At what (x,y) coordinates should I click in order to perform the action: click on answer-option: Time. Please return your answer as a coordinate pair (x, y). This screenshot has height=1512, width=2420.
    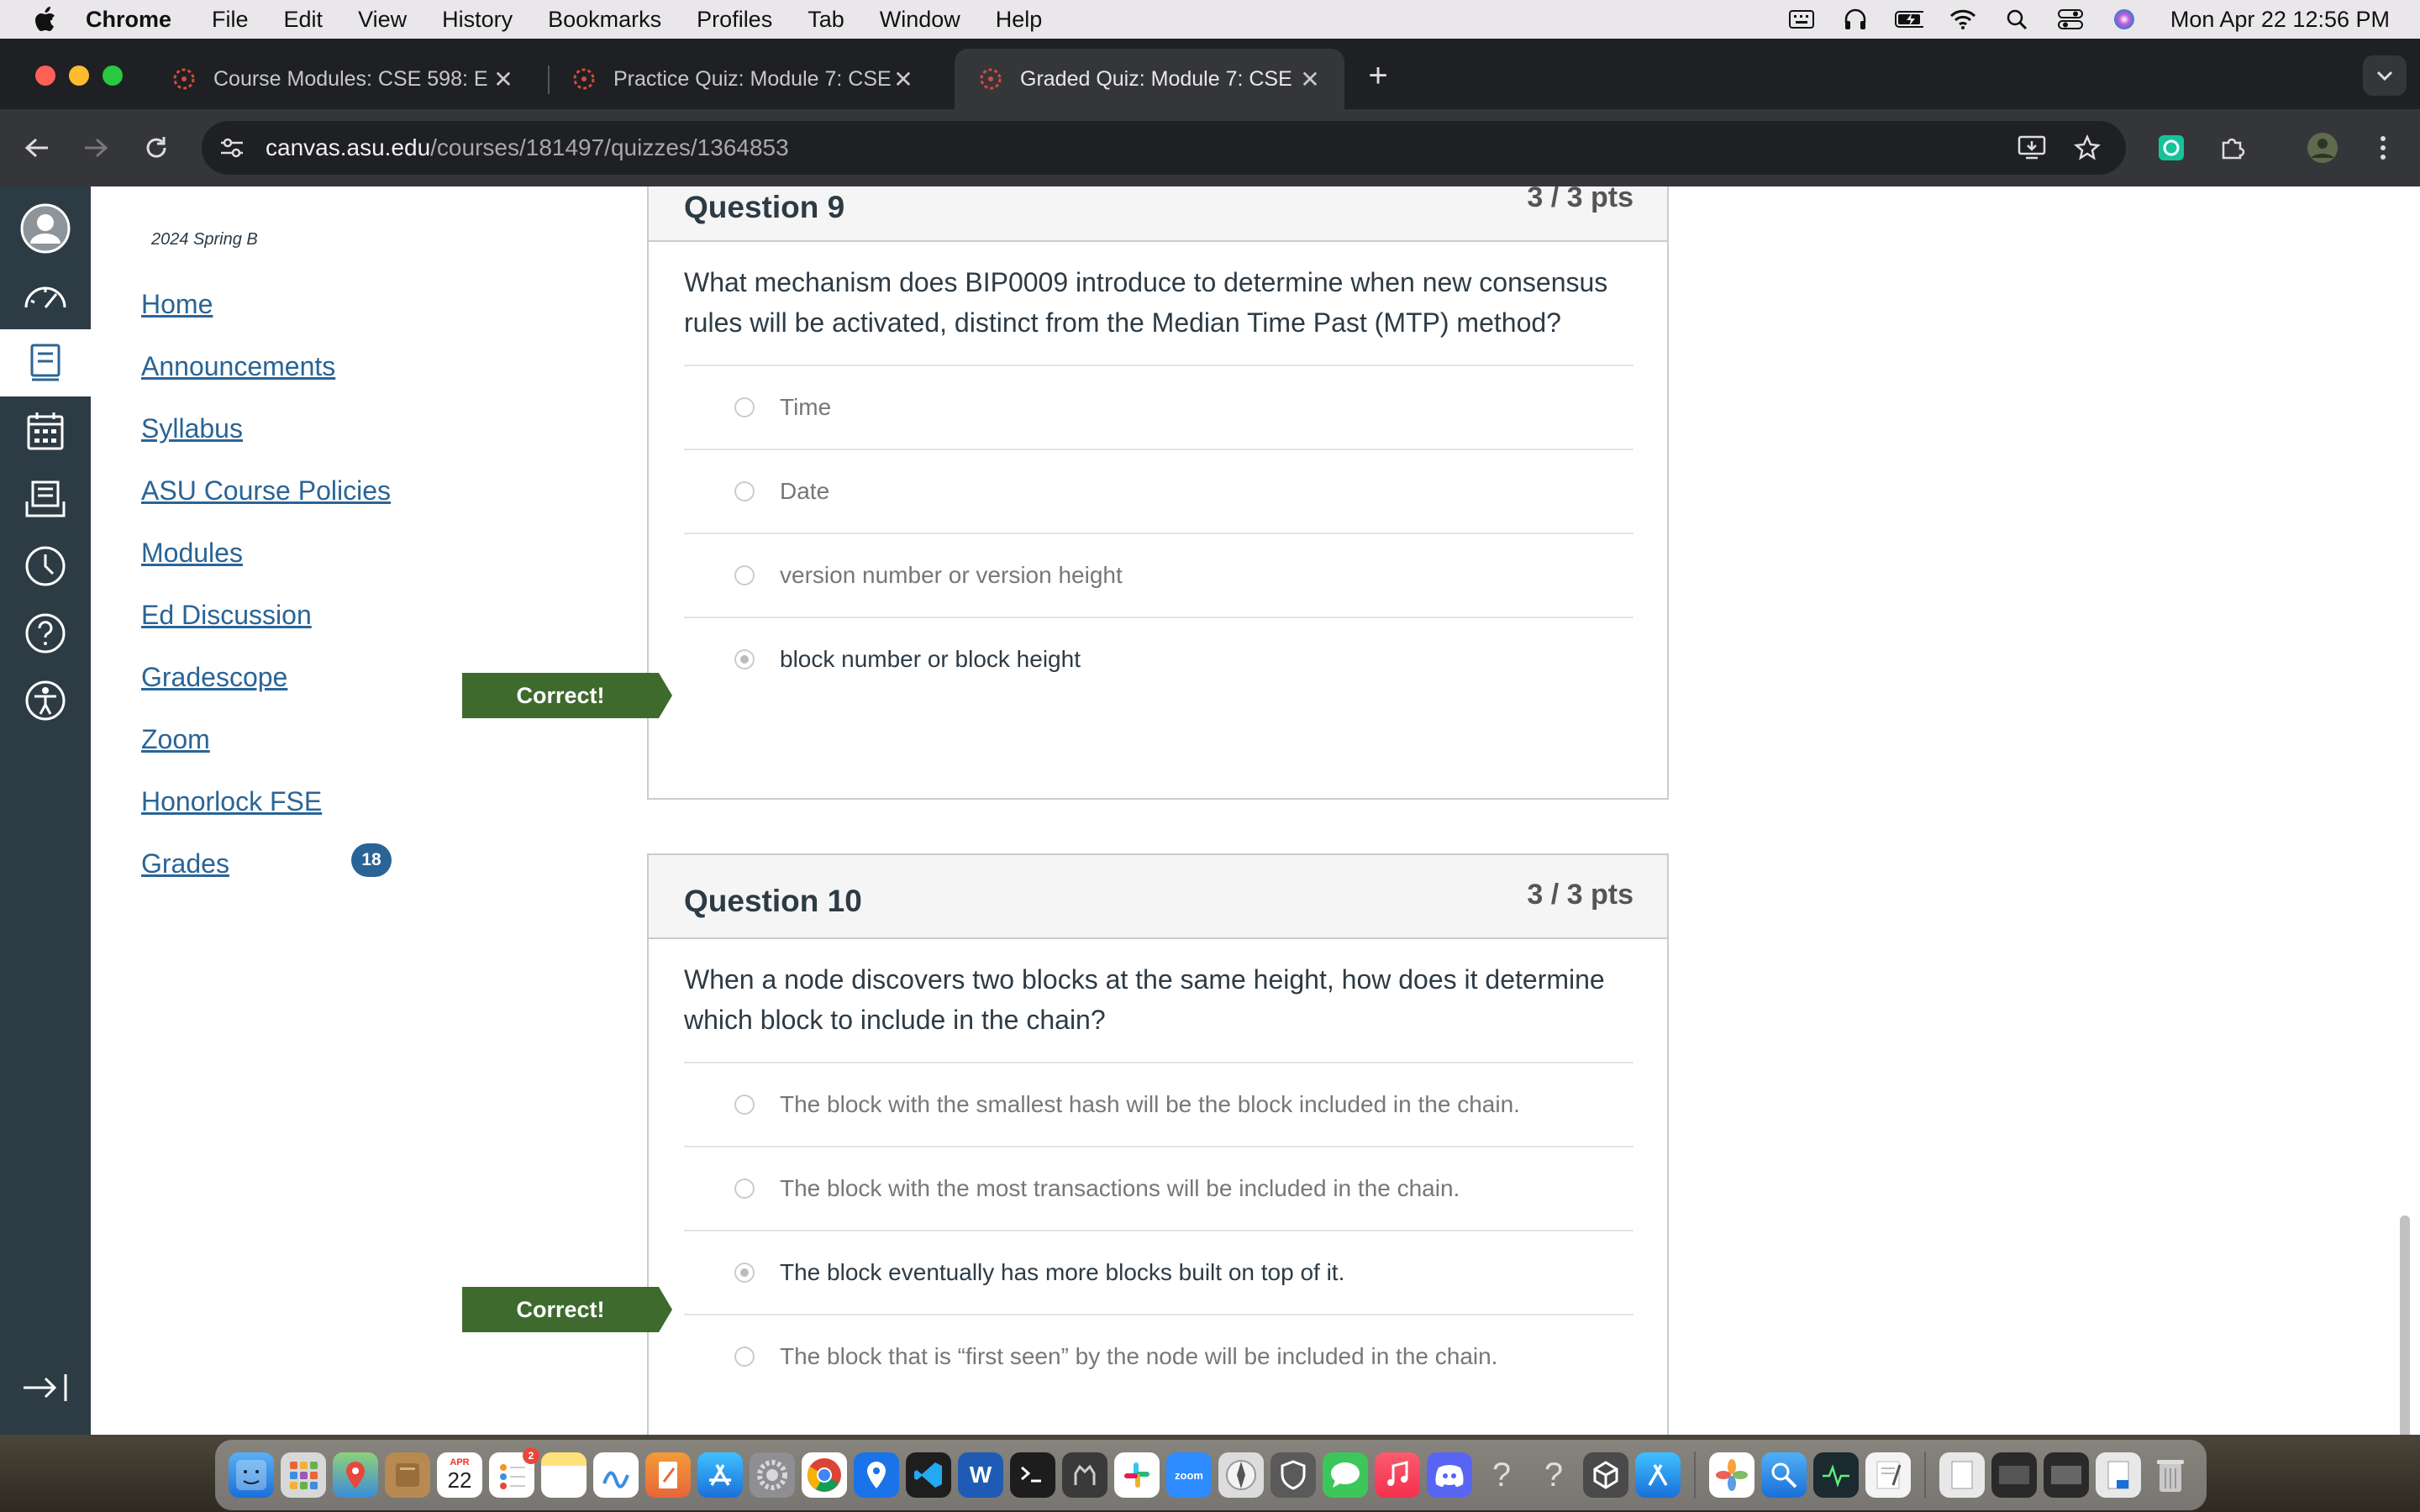
    Looking at the image, I should click on (1159, 407).